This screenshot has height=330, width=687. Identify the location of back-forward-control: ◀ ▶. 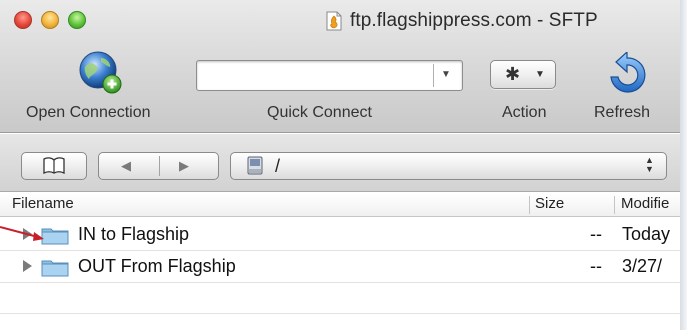
(158, 166).